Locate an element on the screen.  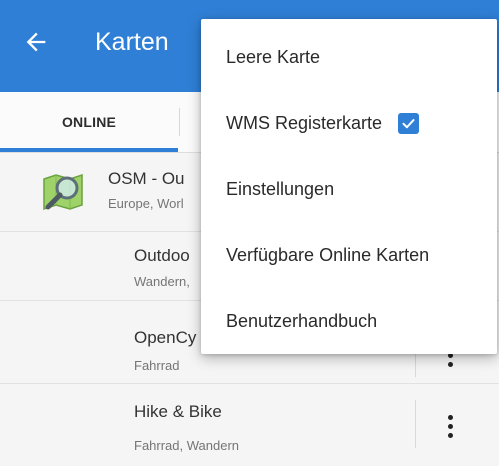
more-vertical-icon is located at coordinates (450, 426).